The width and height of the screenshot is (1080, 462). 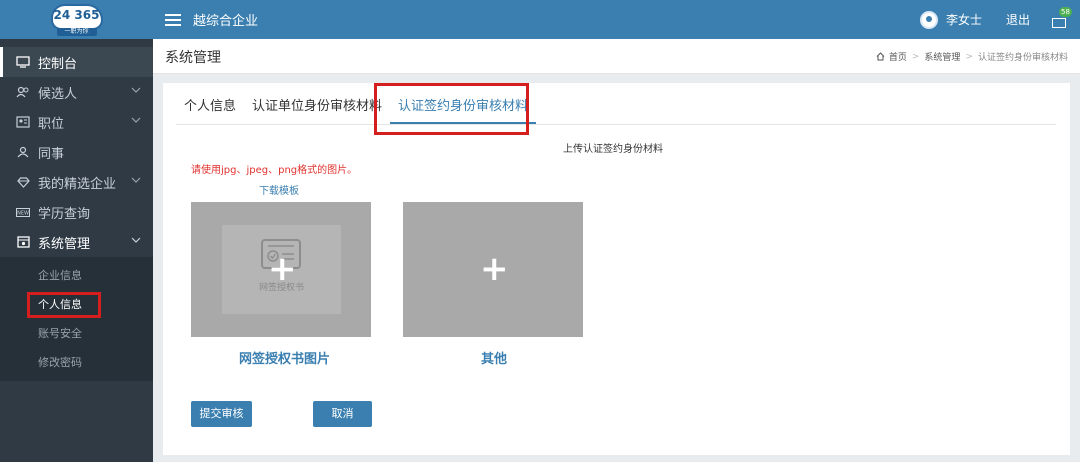 I want to click on logo-tagline: 一职为你, so click(x=76, y=31).